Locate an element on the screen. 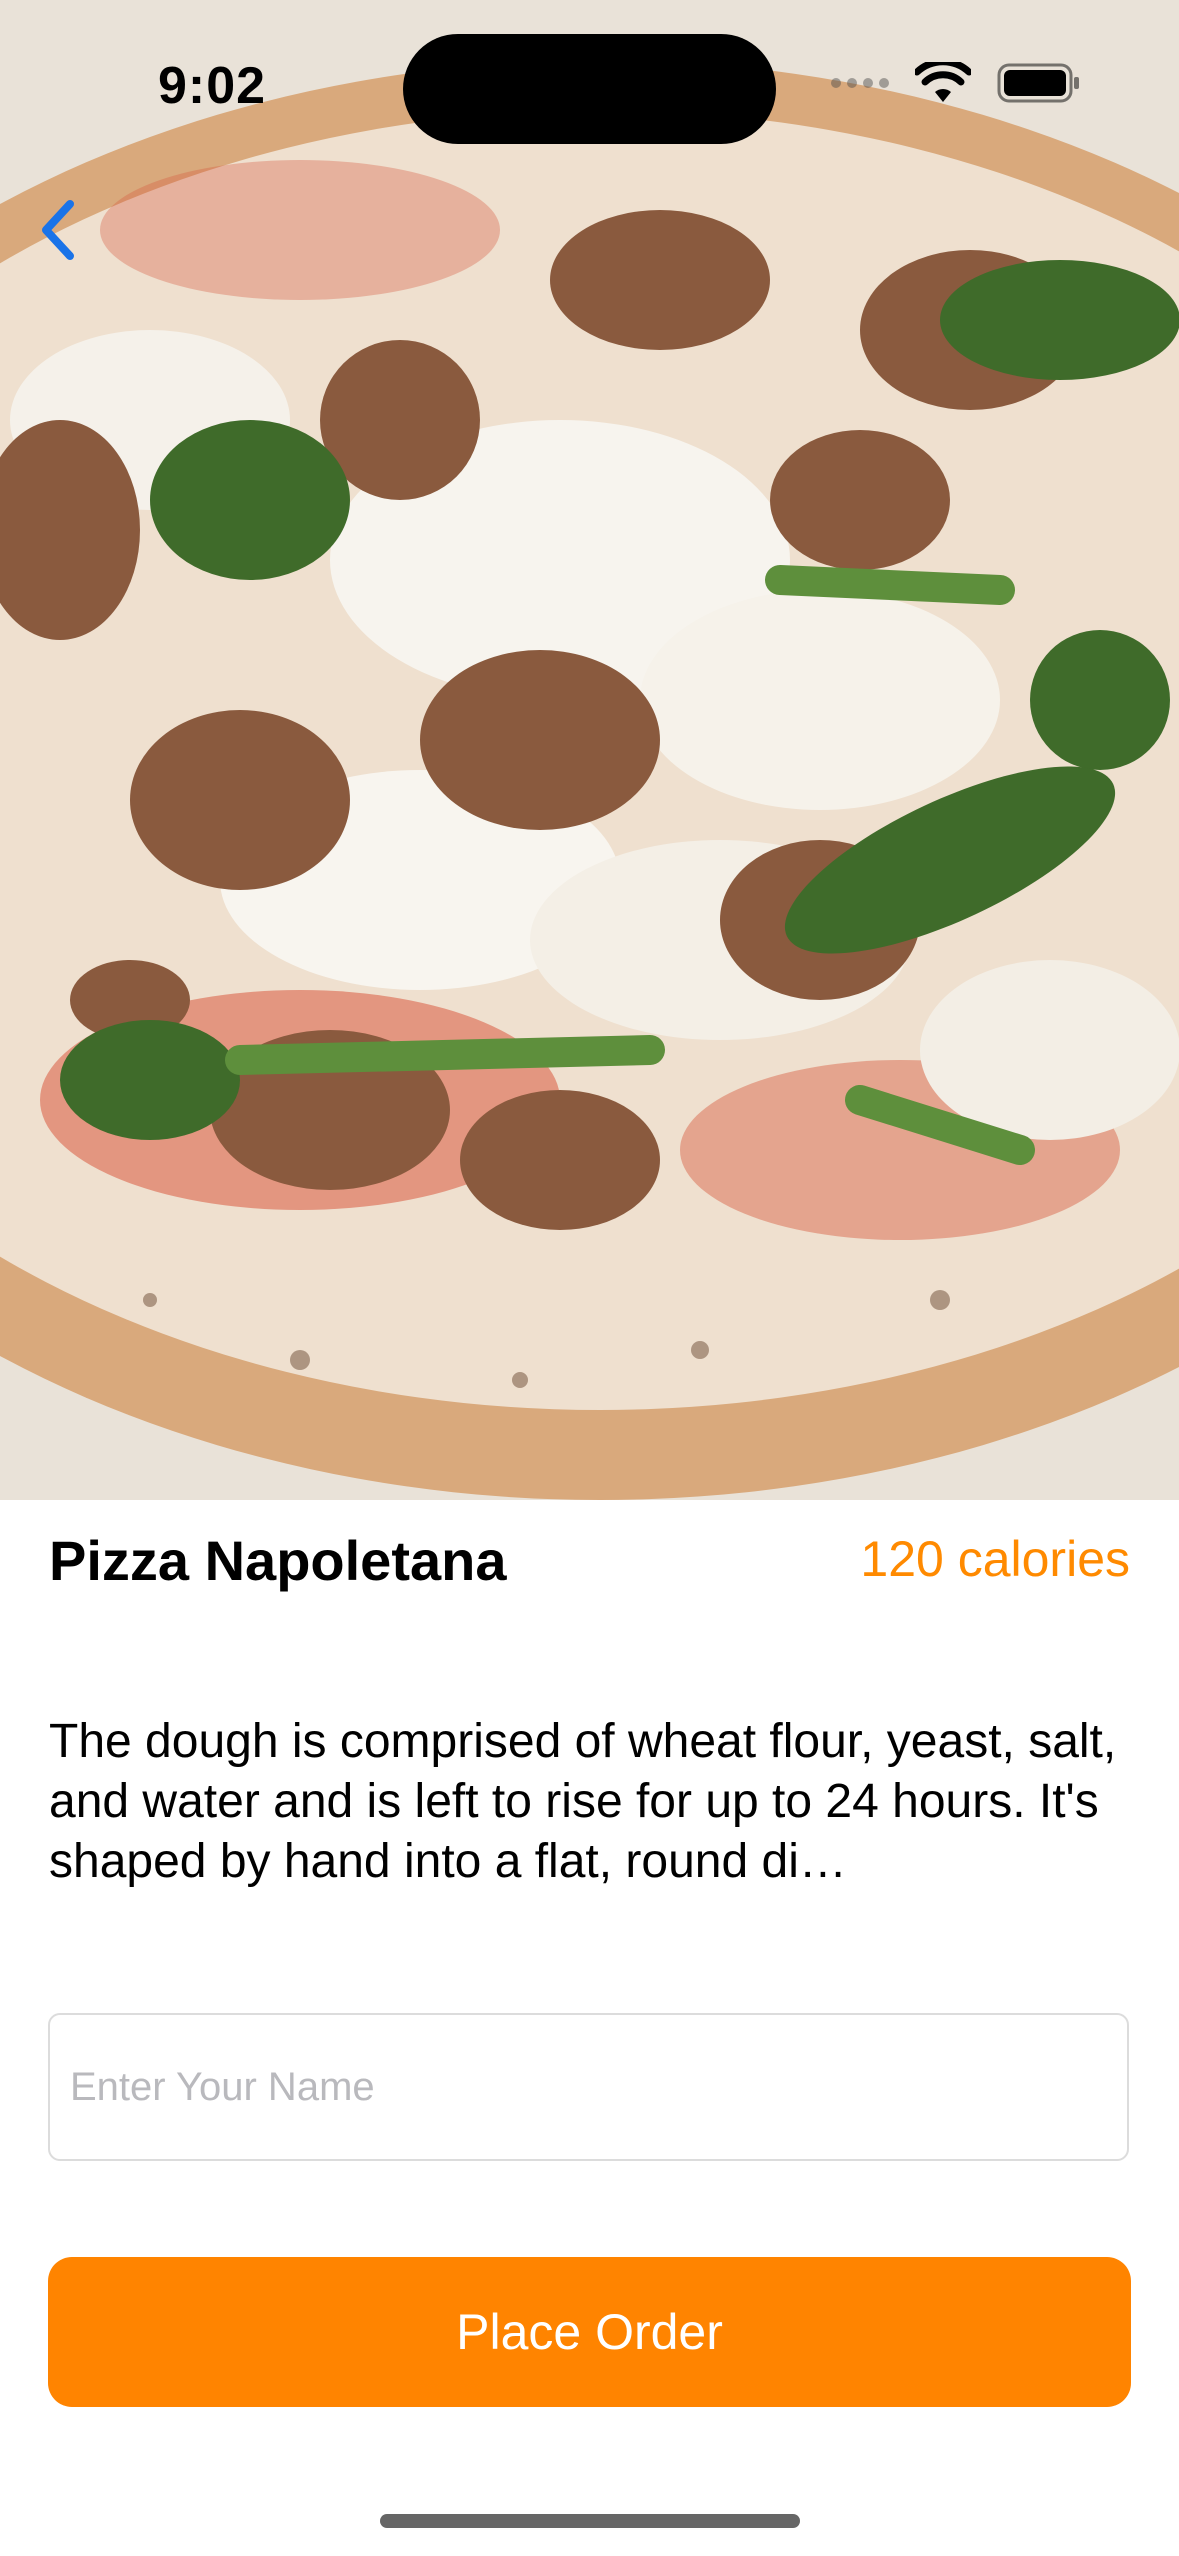  name-input is located at coordinates (588, 2087).